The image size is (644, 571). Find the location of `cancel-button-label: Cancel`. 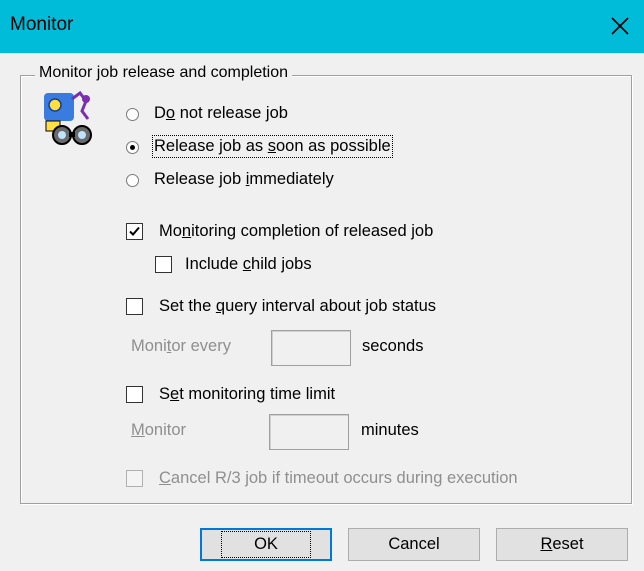

cancel-button-label: Cancel is located at coordinates (414, 544).